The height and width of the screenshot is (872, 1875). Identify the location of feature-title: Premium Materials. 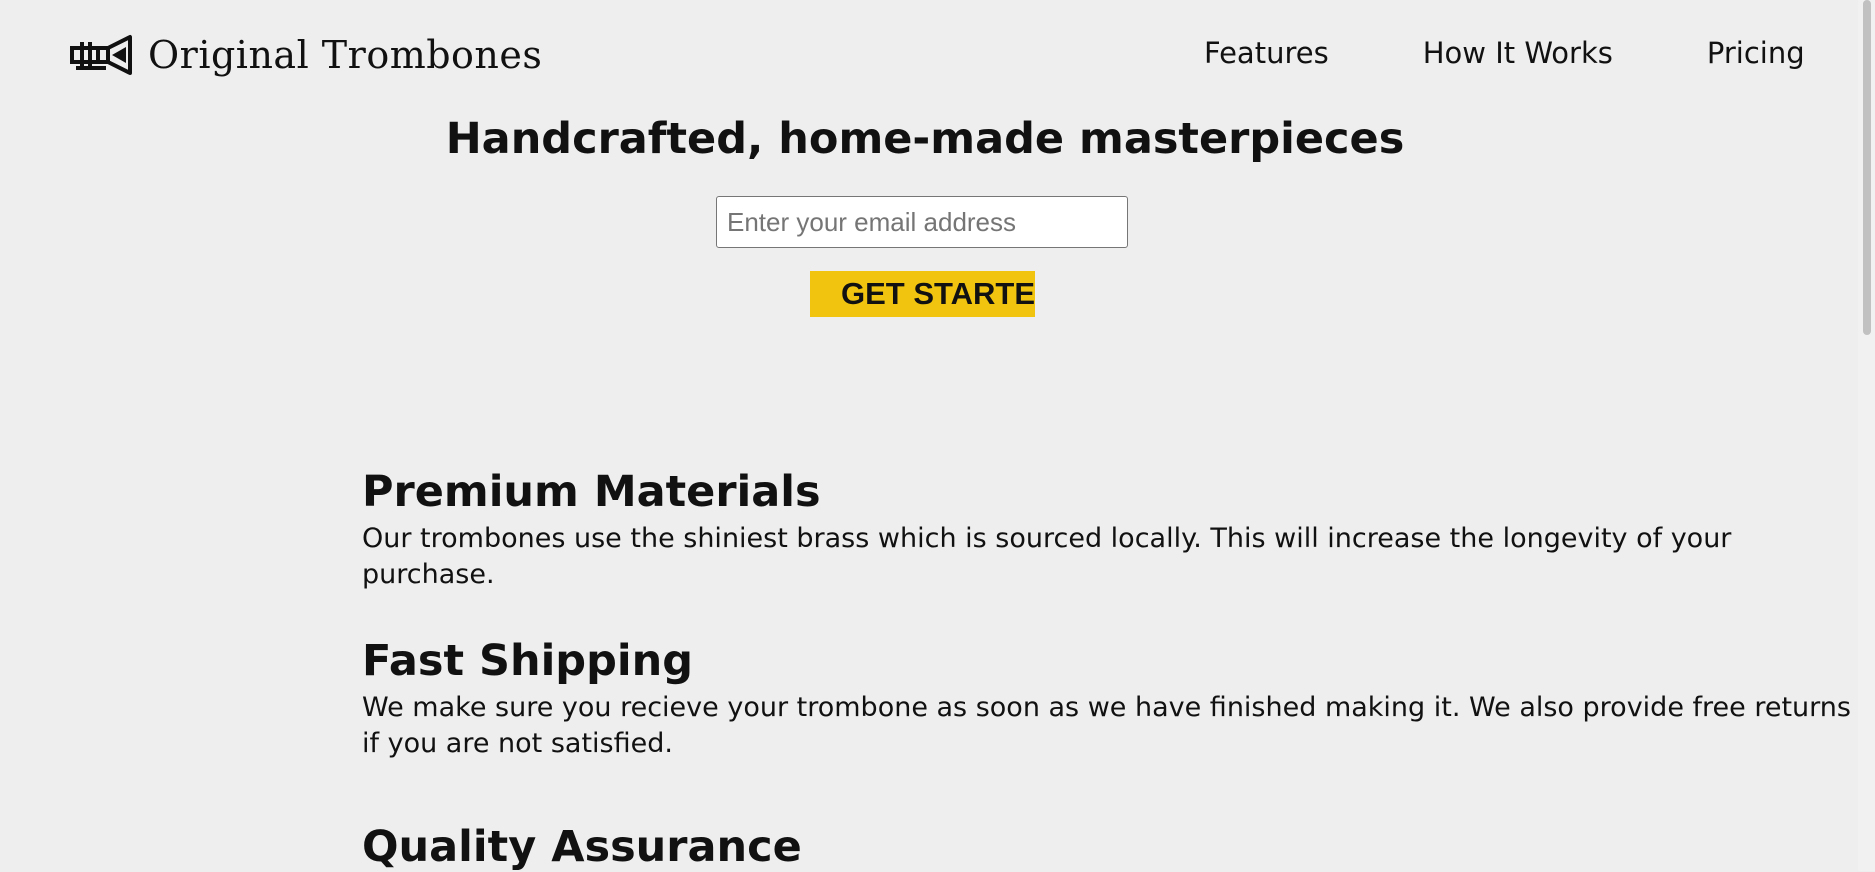
(591, 492).